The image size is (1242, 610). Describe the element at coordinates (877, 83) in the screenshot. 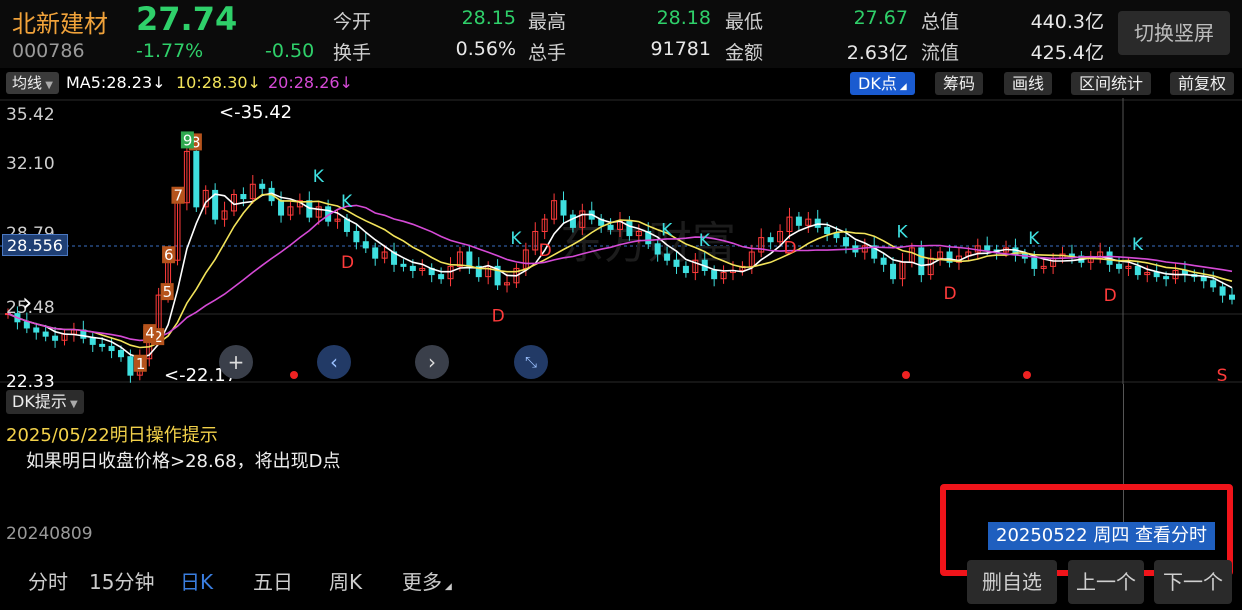

I see `dk-point-label: DK点` at that location.